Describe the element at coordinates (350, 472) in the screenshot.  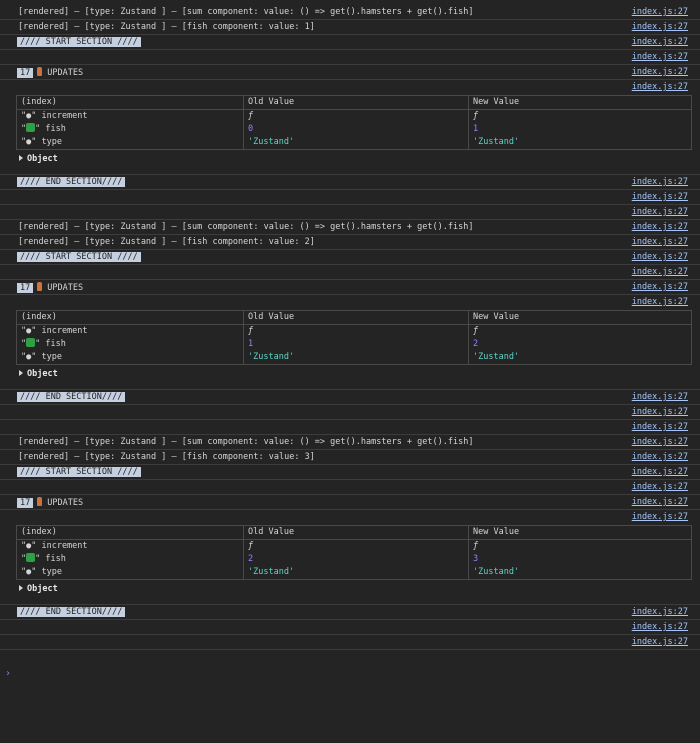
I see `log-line: //// START SECTION //// index.js:27` at that location.